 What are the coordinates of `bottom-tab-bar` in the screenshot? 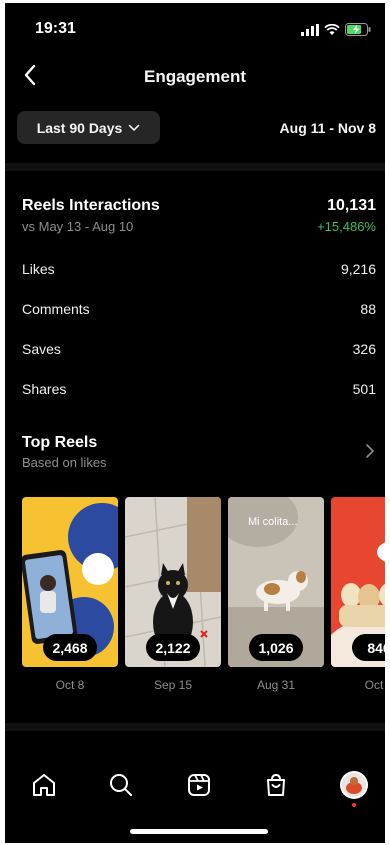 It's located at (195, 788).